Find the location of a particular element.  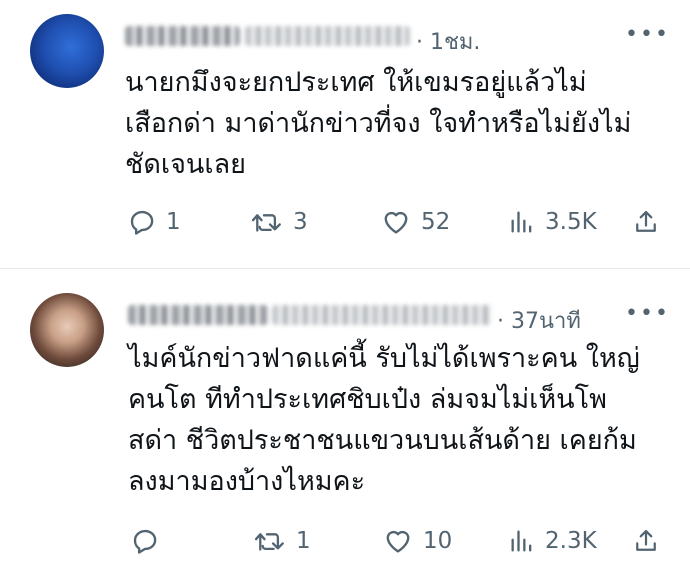

retweet-button: 3 is located at coordinates (279, 222).